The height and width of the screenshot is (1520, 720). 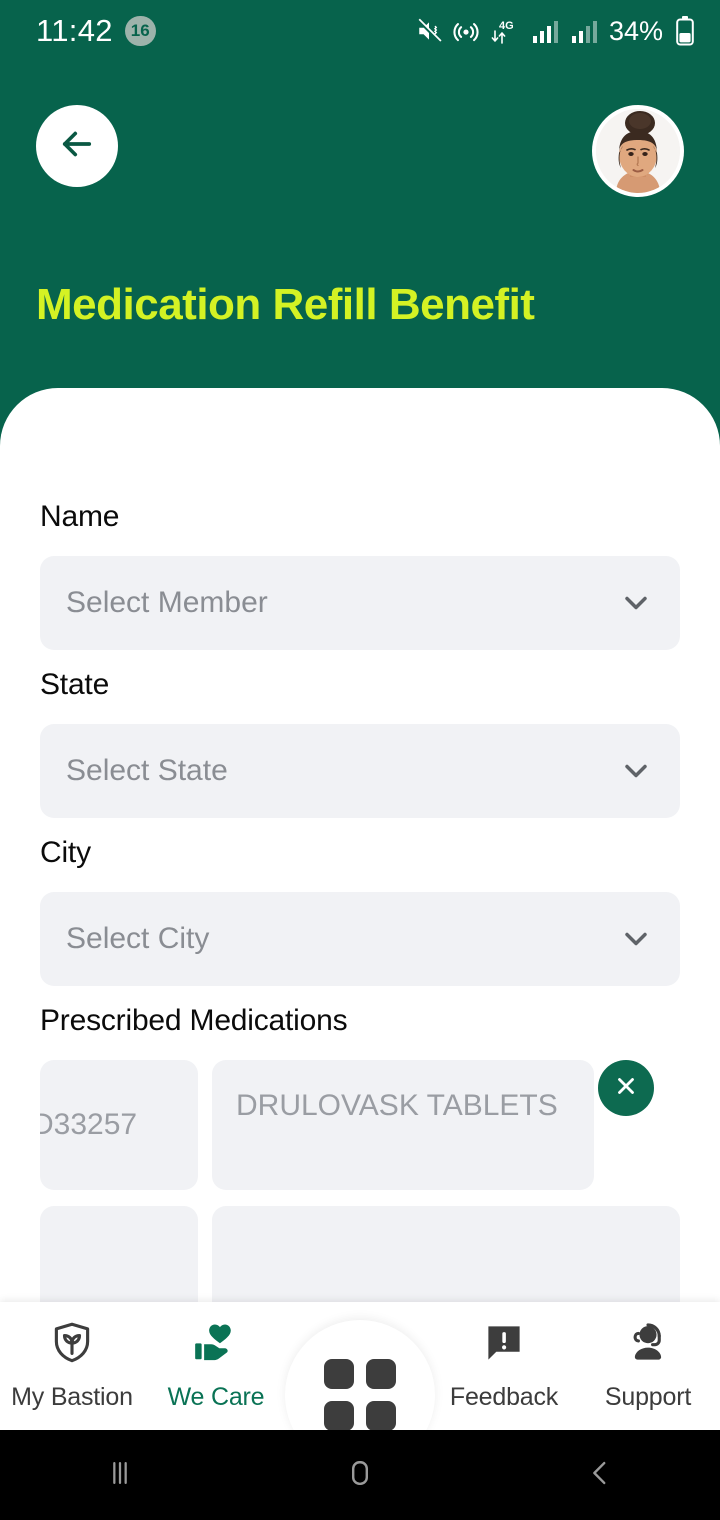 I want to click on medication-row: D33257 DRULOVASK TABLETS, so click(x=360, y=1125).